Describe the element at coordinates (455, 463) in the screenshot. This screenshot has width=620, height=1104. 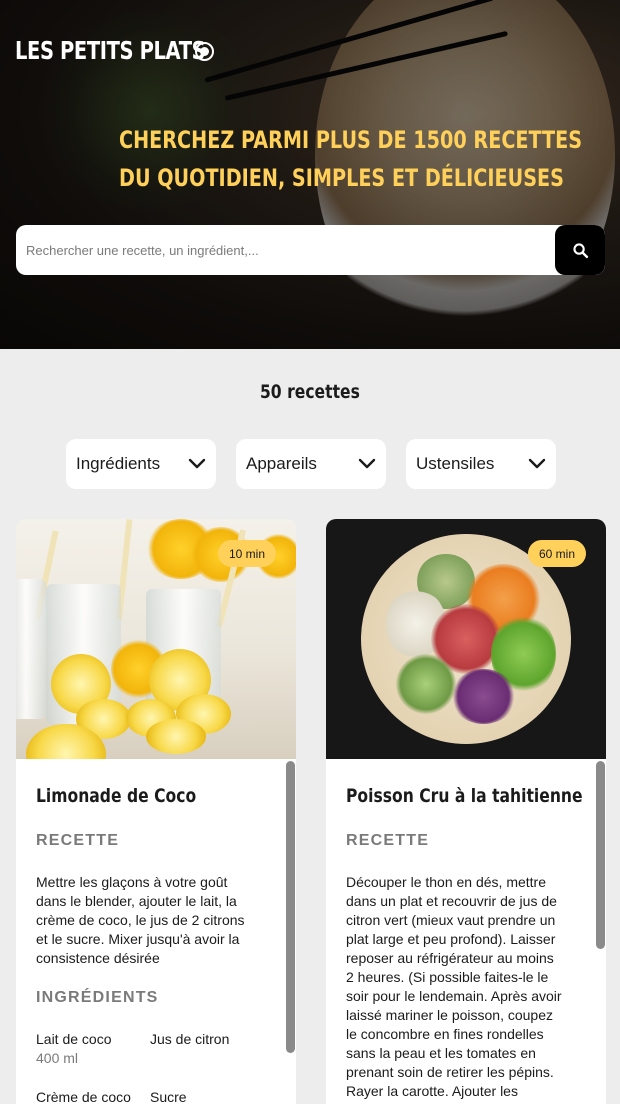
I see `filter-label: Ustensiles` at that location.